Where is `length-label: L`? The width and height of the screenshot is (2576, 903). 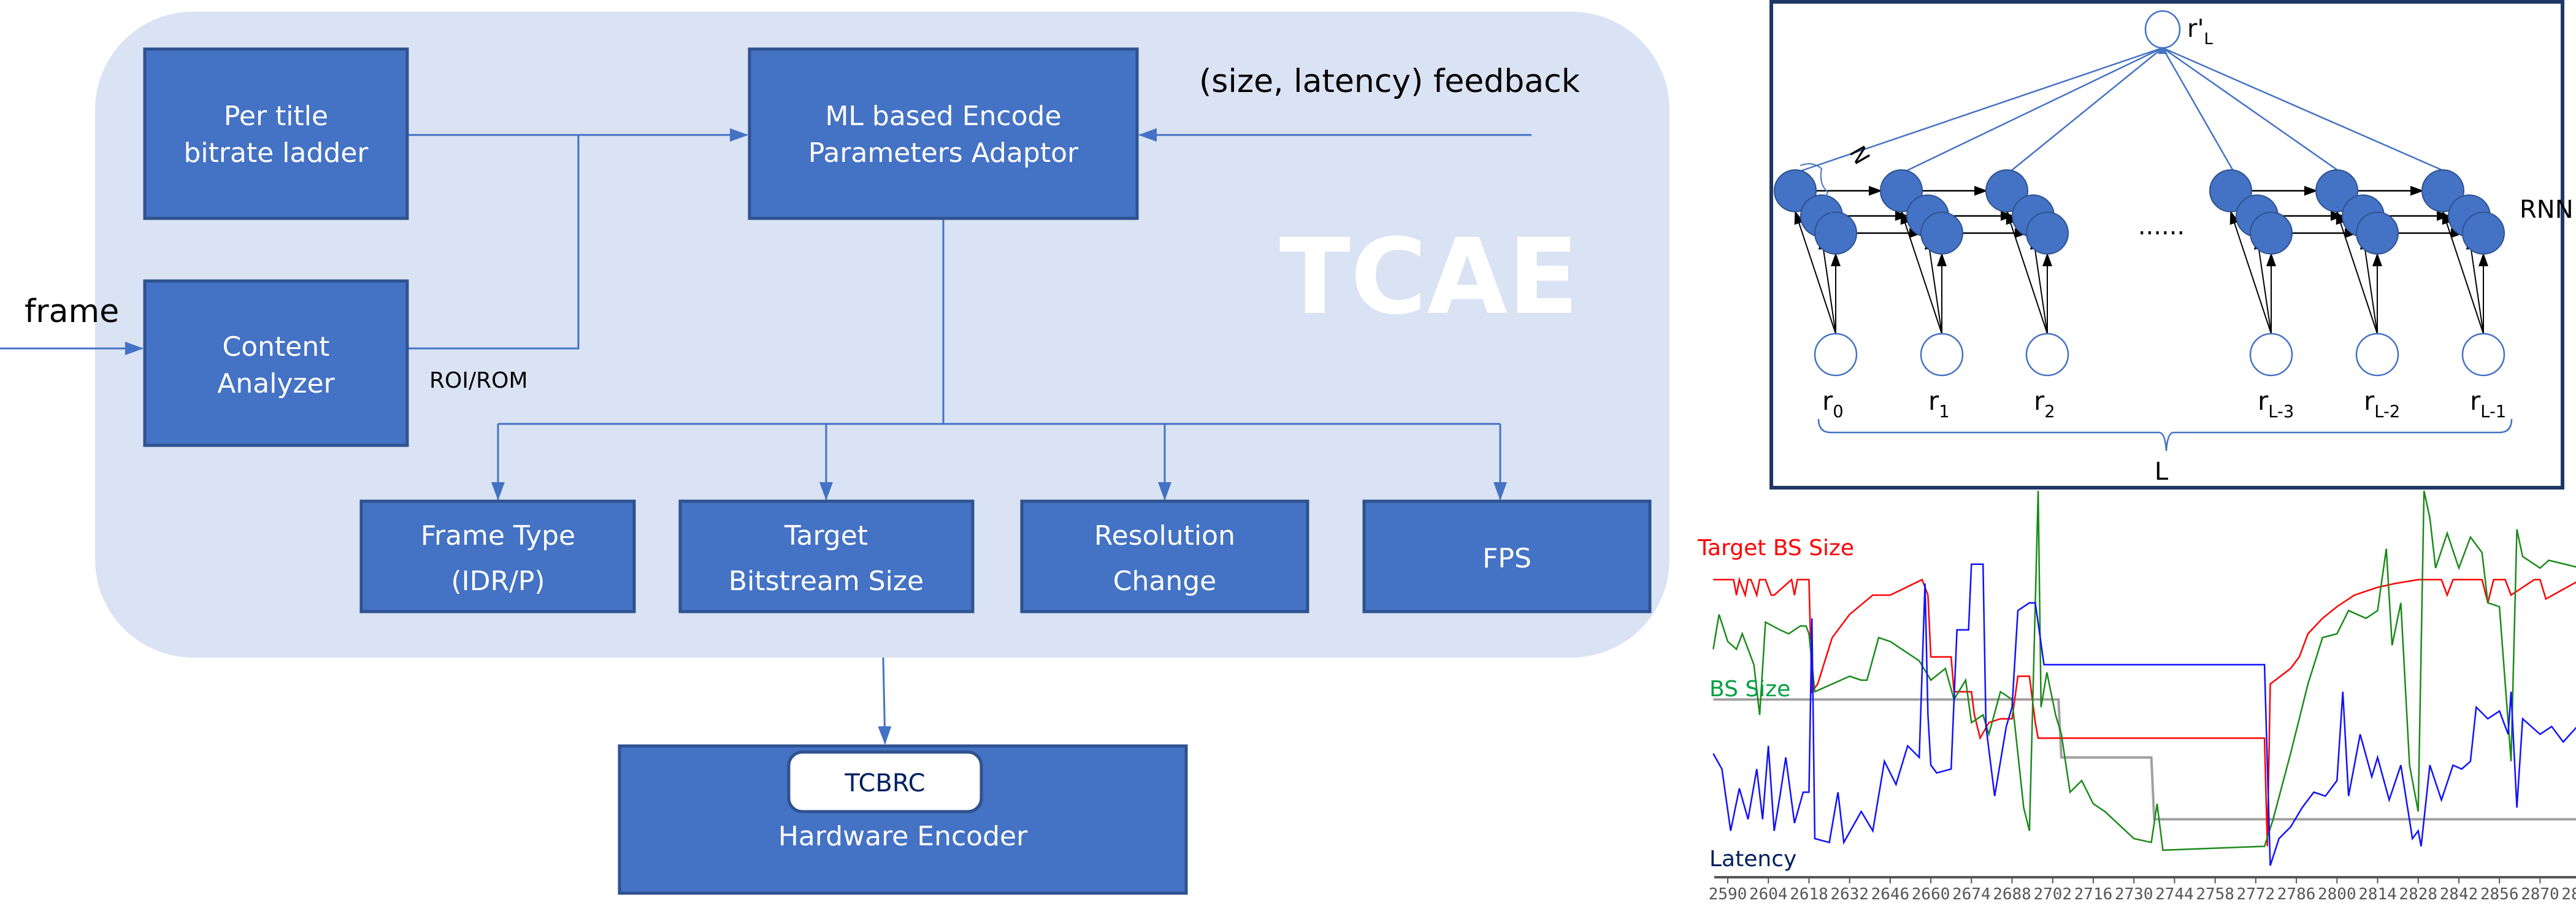 length-label: L is located at coordinates (2162, 472).